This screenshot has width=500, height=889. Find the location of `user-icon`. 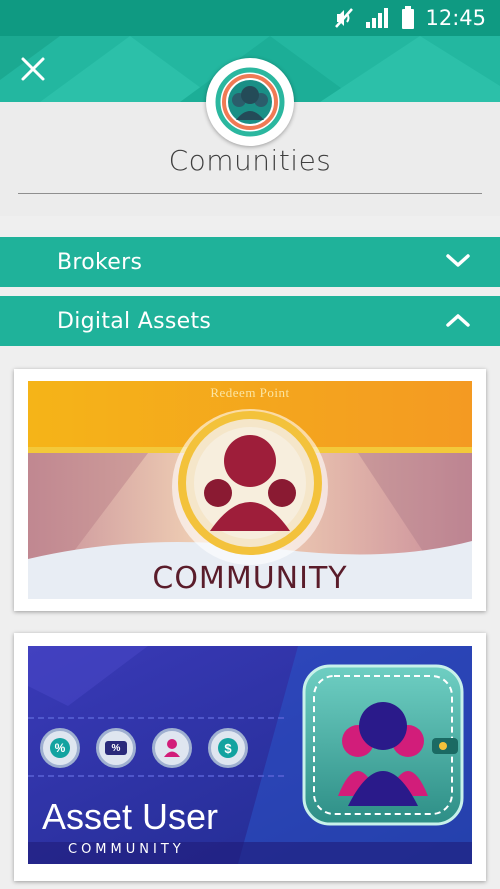

user-icon is located at coordinates (172, 748).